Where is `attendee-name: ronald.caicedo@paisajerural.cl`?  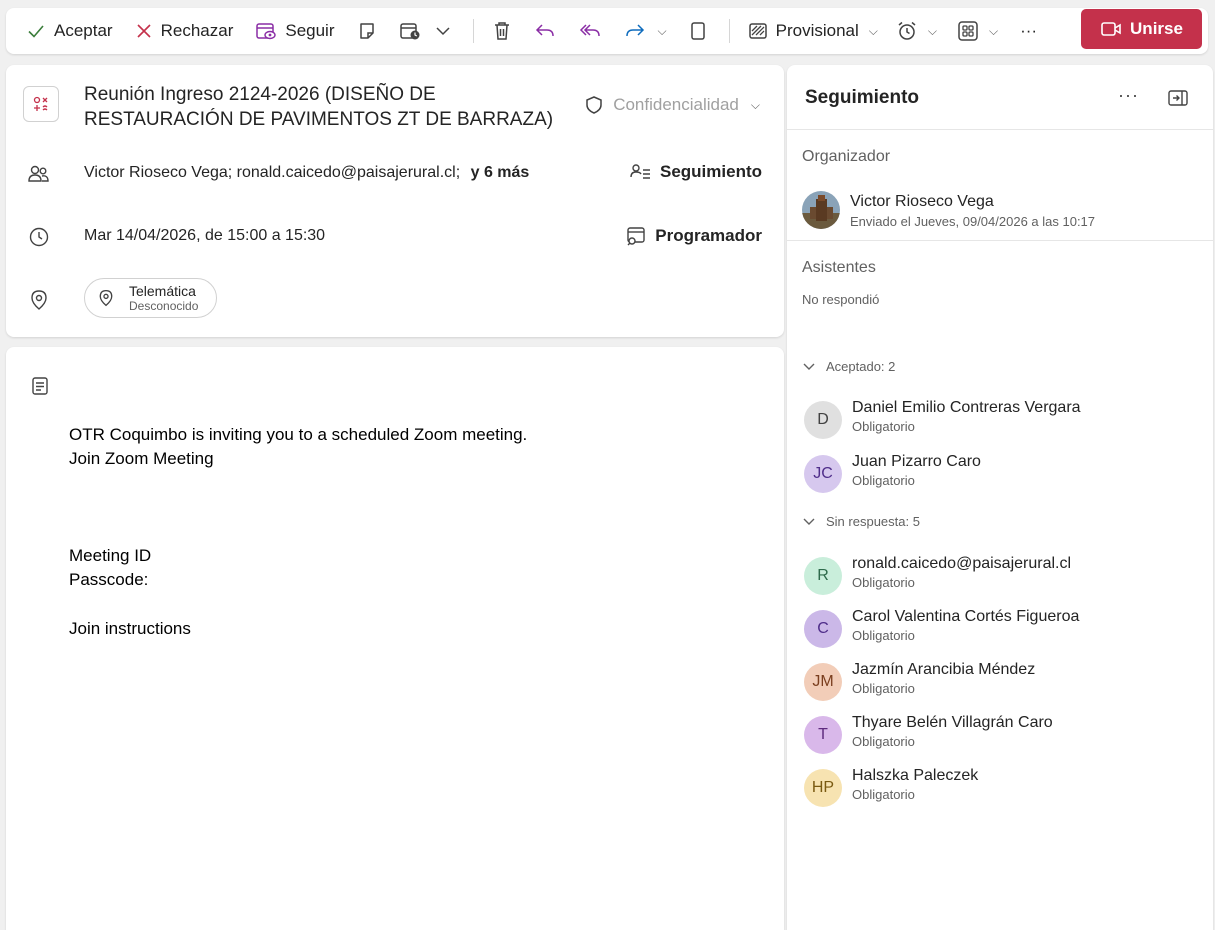 attendee-name: ronald.caicedo@paisajerural.cl is located at coordinates (962, 563).